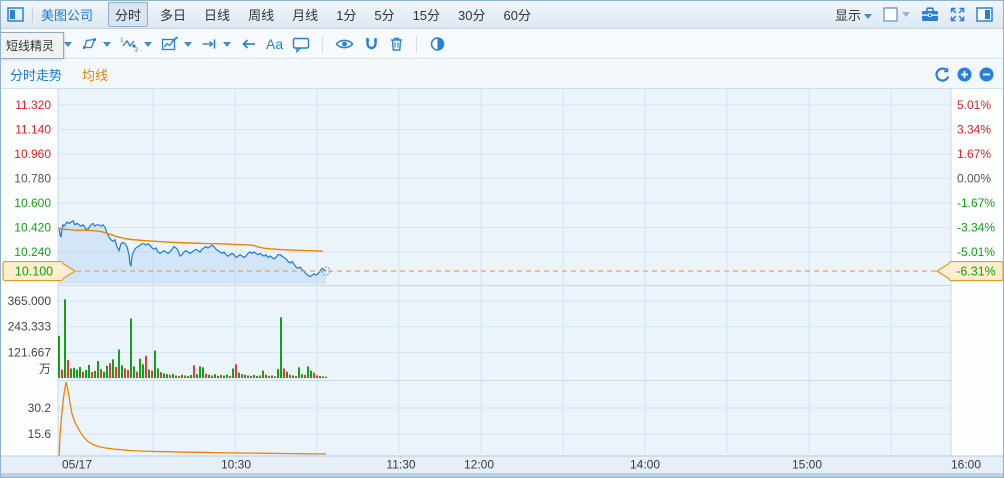 The image size is (1004, 478). I want to click on zoom-in-icon, so click(964, 74).